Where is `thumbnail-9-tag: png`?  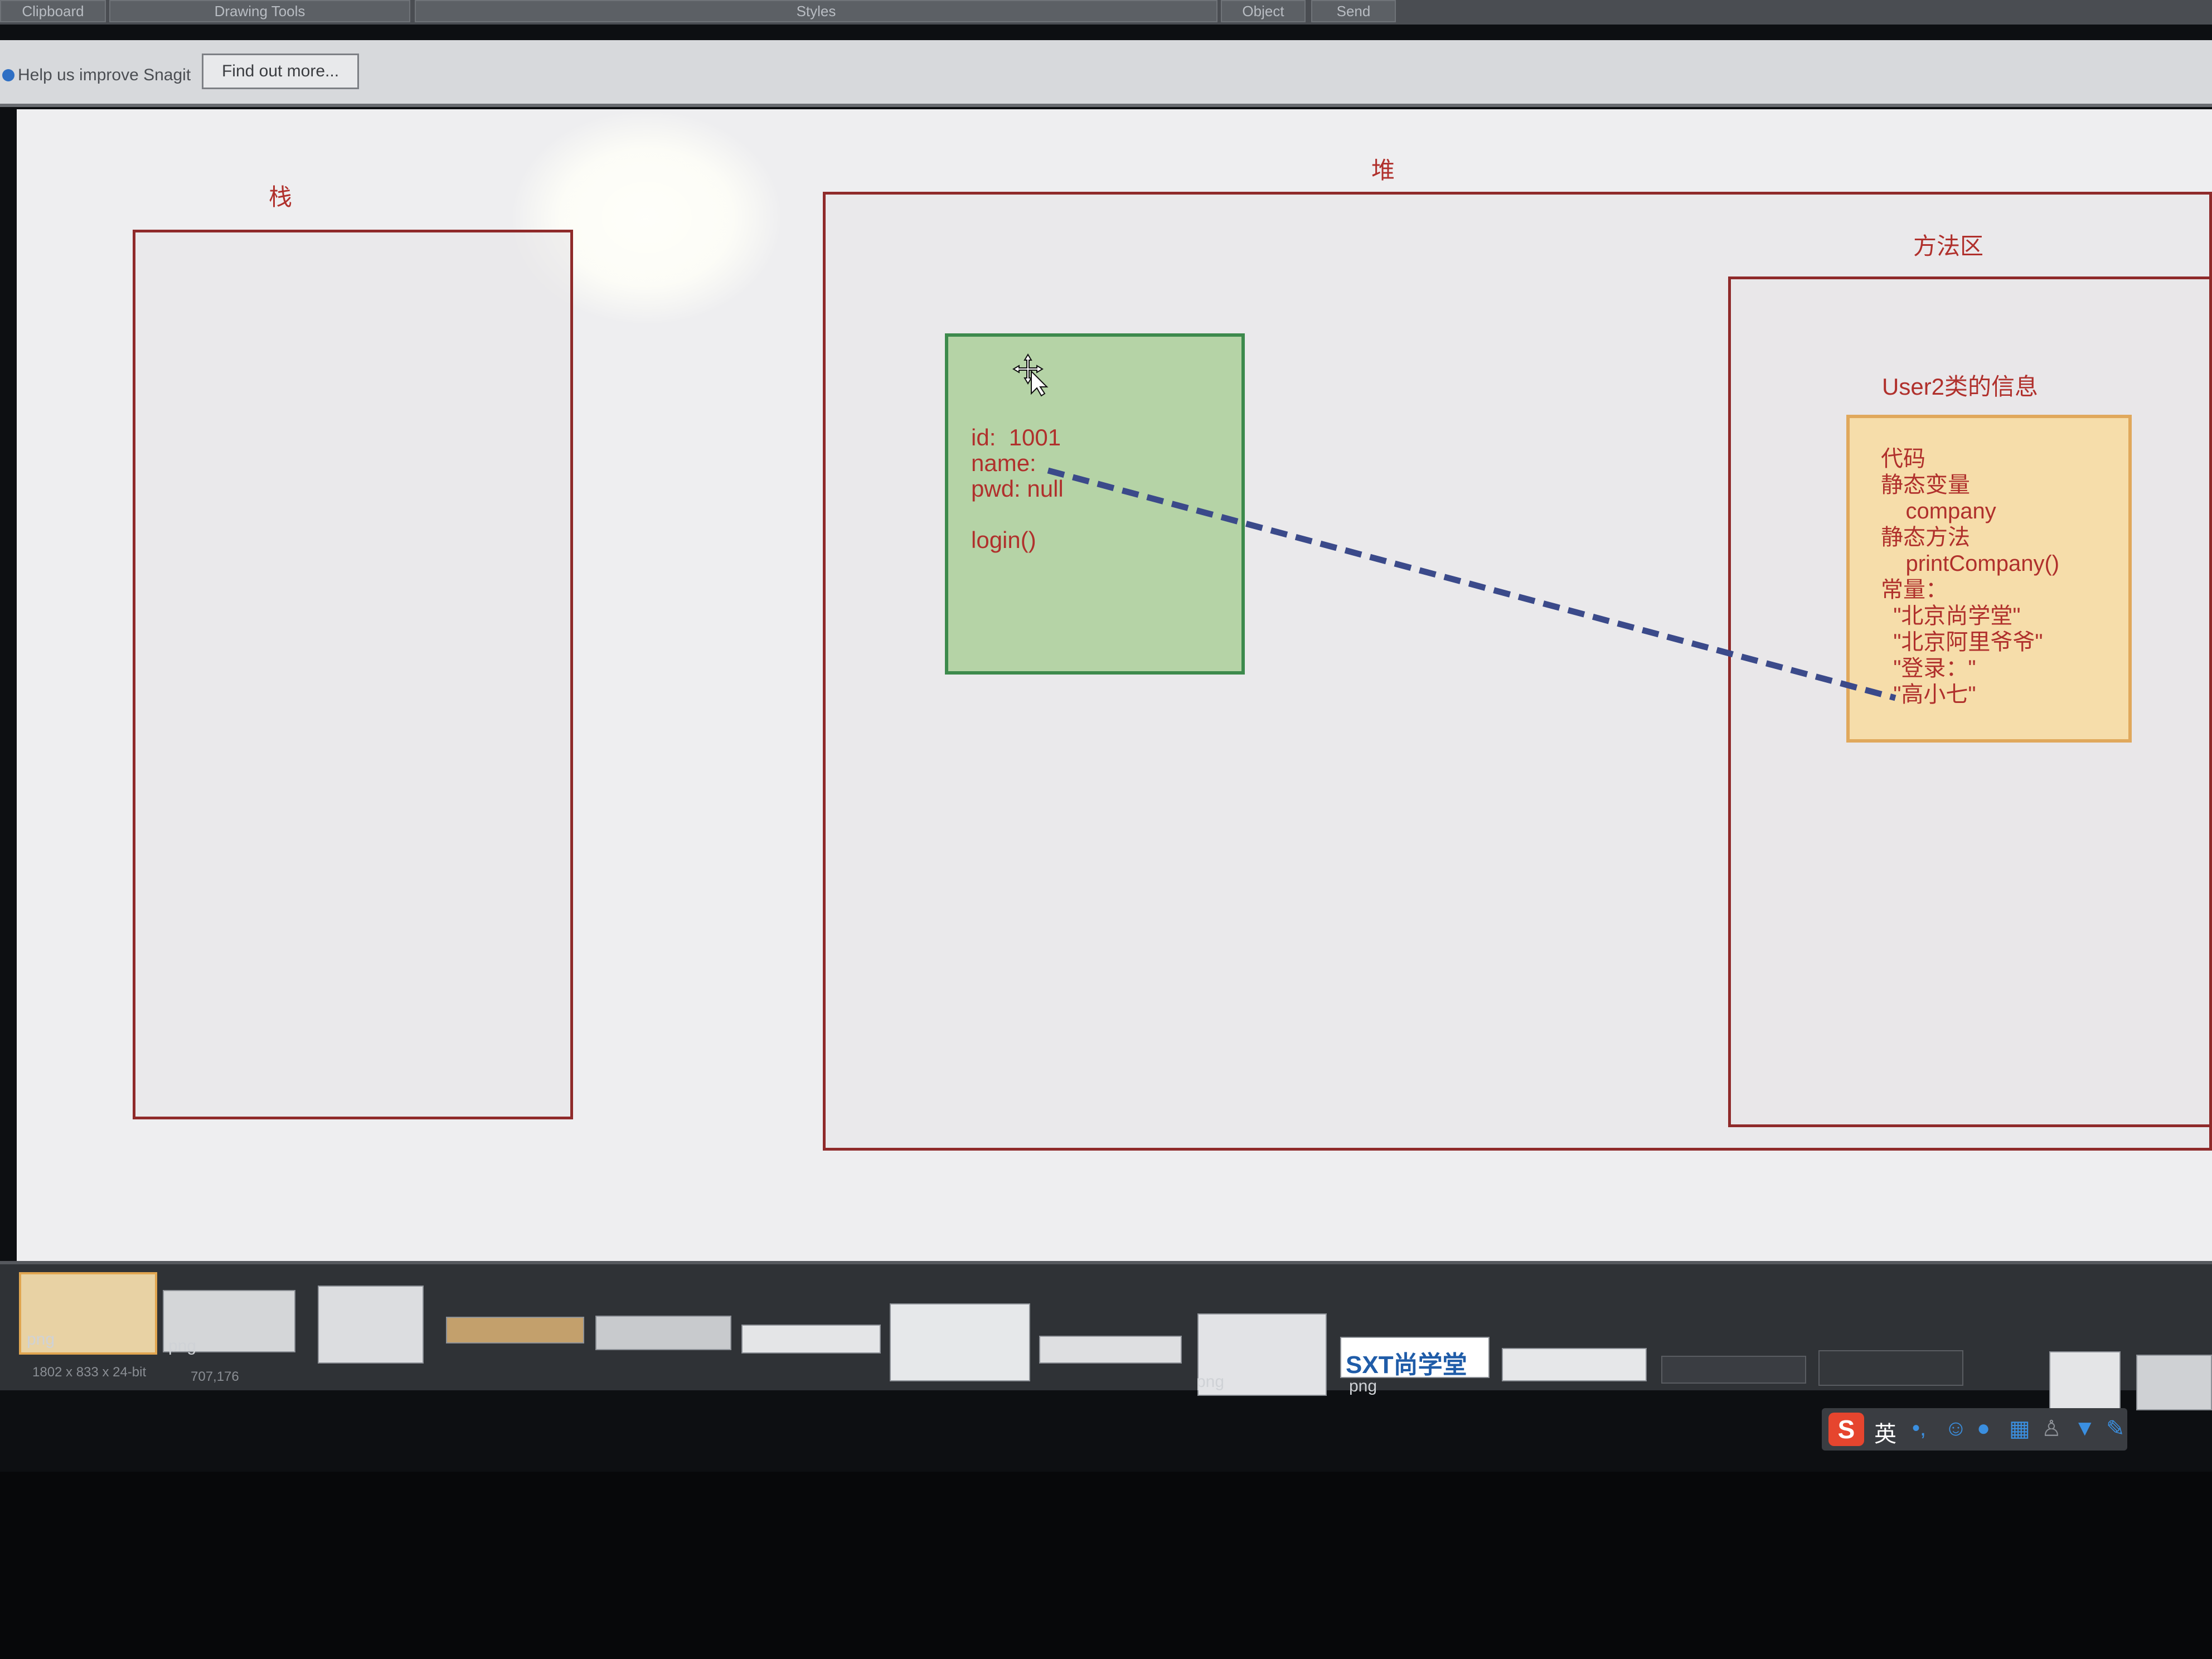 thumbnail-9-tag: png is located at coordinates (1210, 1382).